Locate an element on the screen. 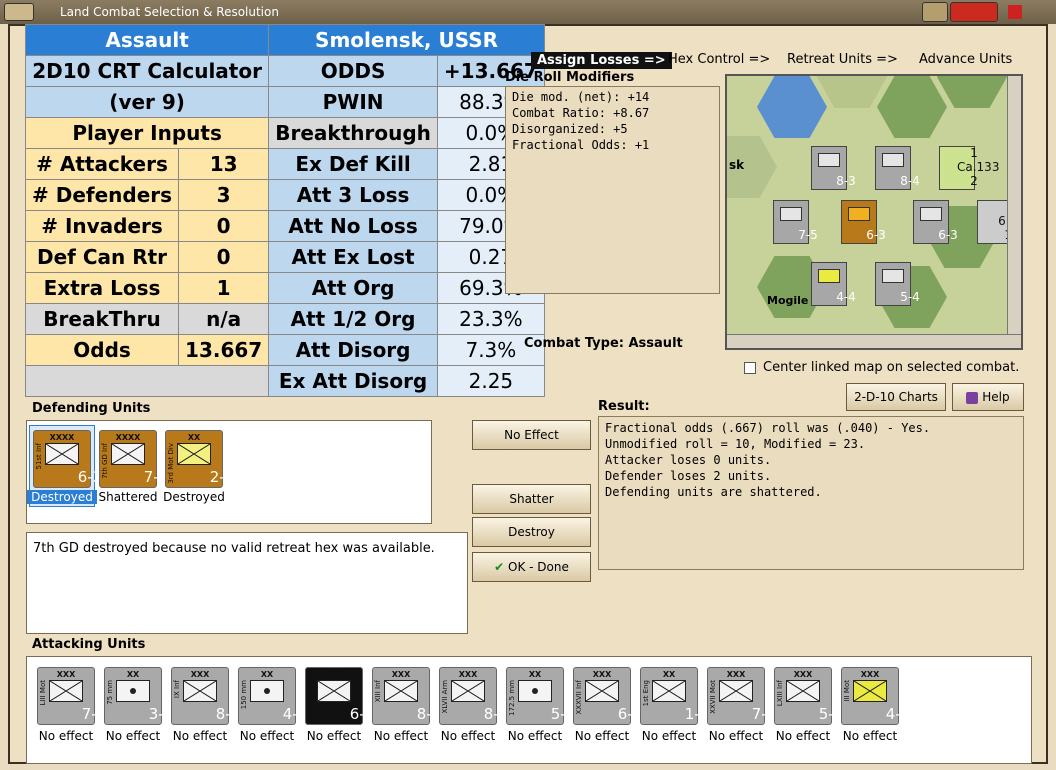 The width and height of the screenshot is (1056, 770). tab-assign-losses: Assign Losses => is located at coordinates (601, 60).